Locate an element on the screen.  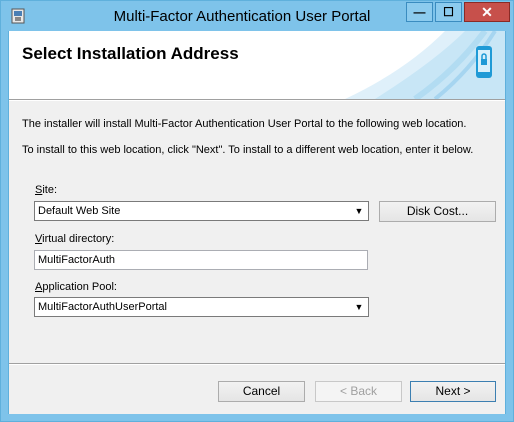
footer-separator is located at coordinates (257, 364).